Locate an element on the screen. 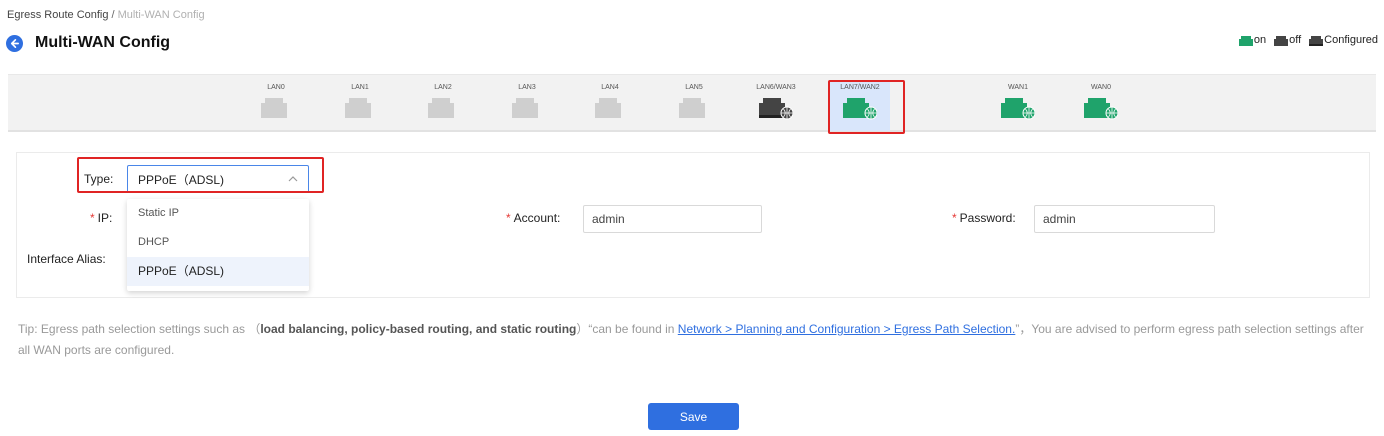  tip-middle: ）“can be found in is located at coordinates (627, 329).